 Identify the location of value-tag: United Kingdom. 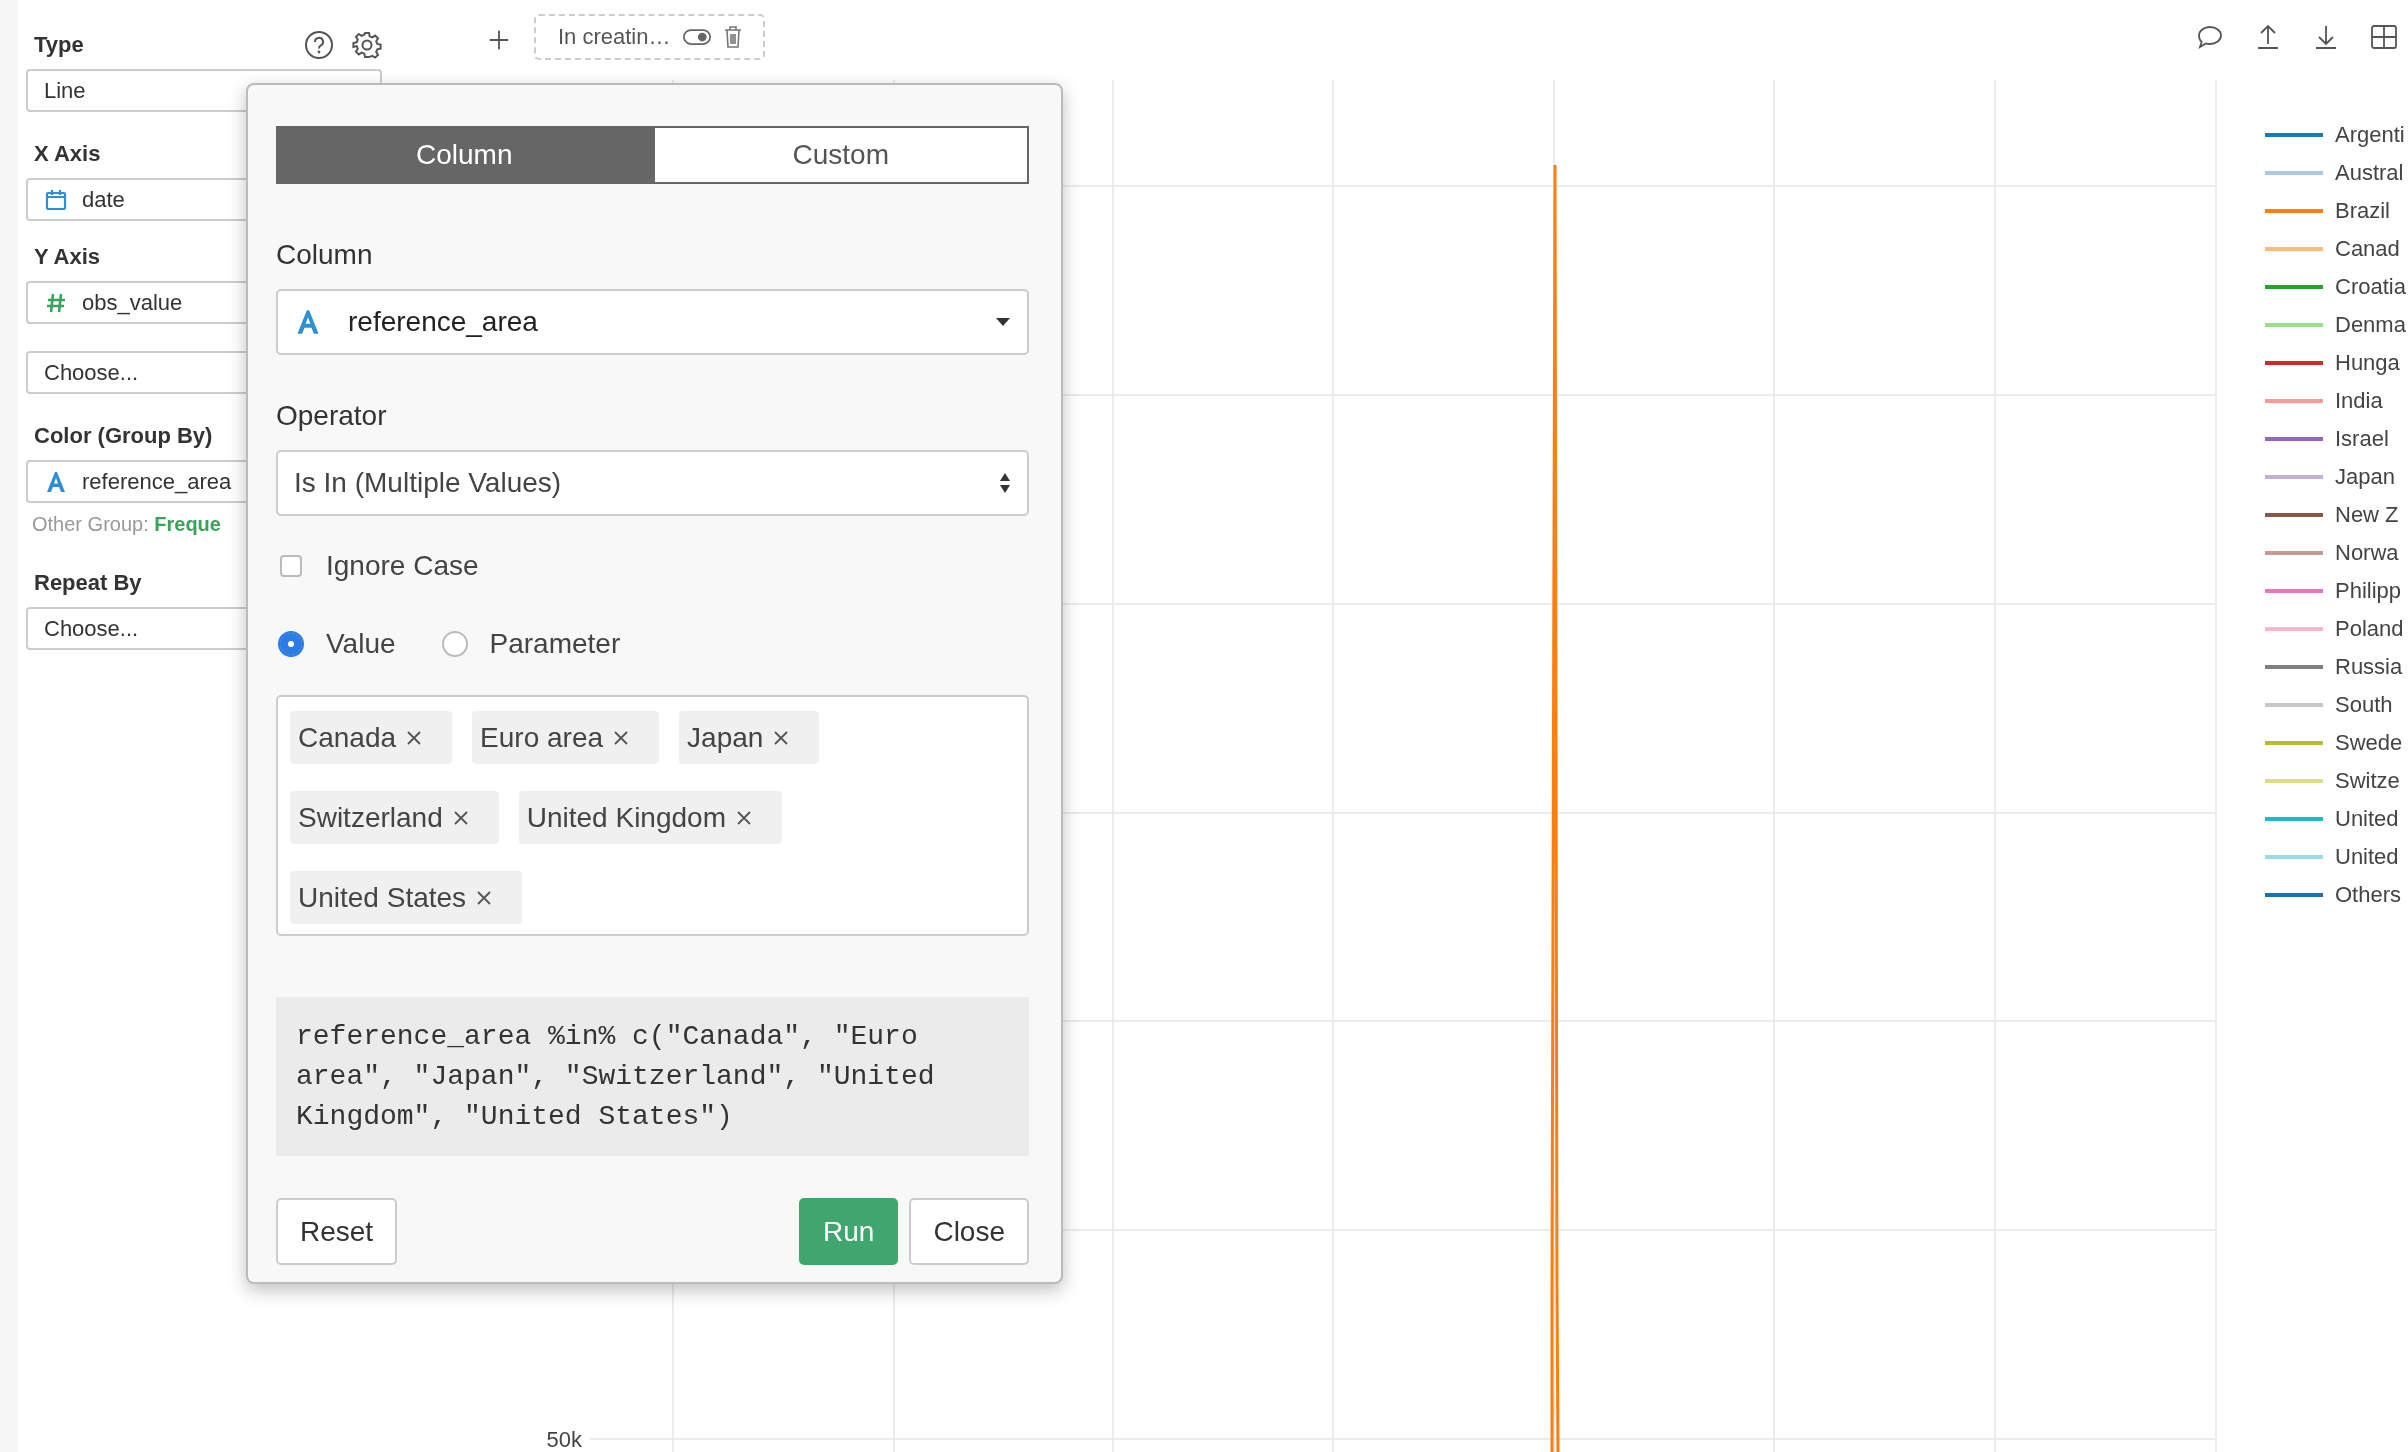
(650, 817).